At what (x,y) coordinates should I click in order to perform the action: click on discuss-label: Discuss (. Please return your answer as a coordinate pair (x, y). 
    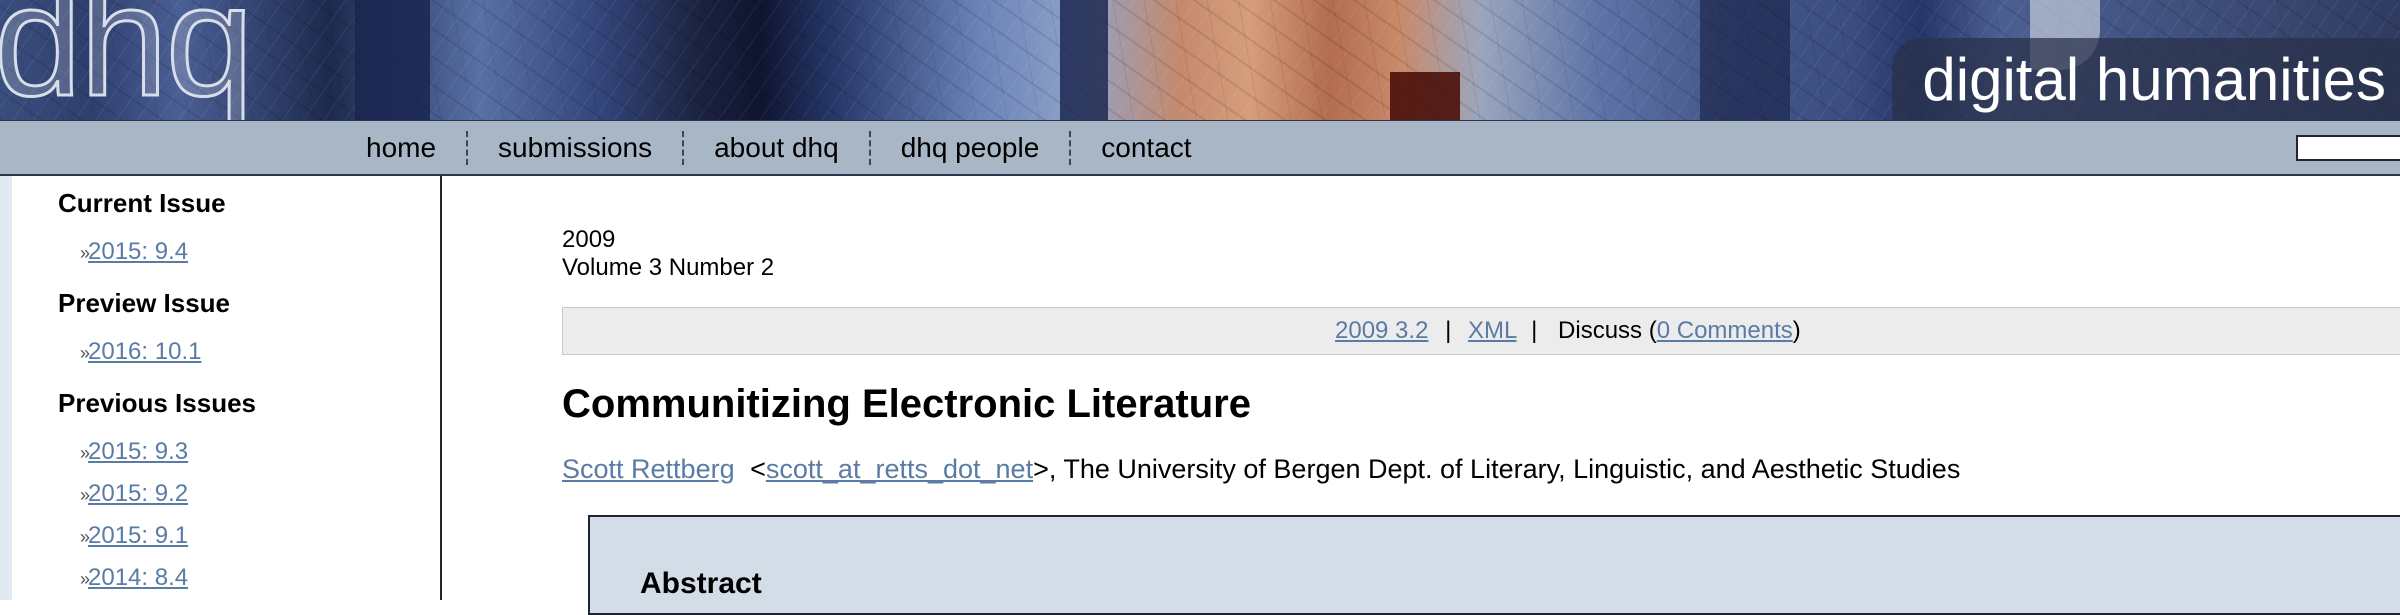
    Looking at the image, I should click on (1607, 330).